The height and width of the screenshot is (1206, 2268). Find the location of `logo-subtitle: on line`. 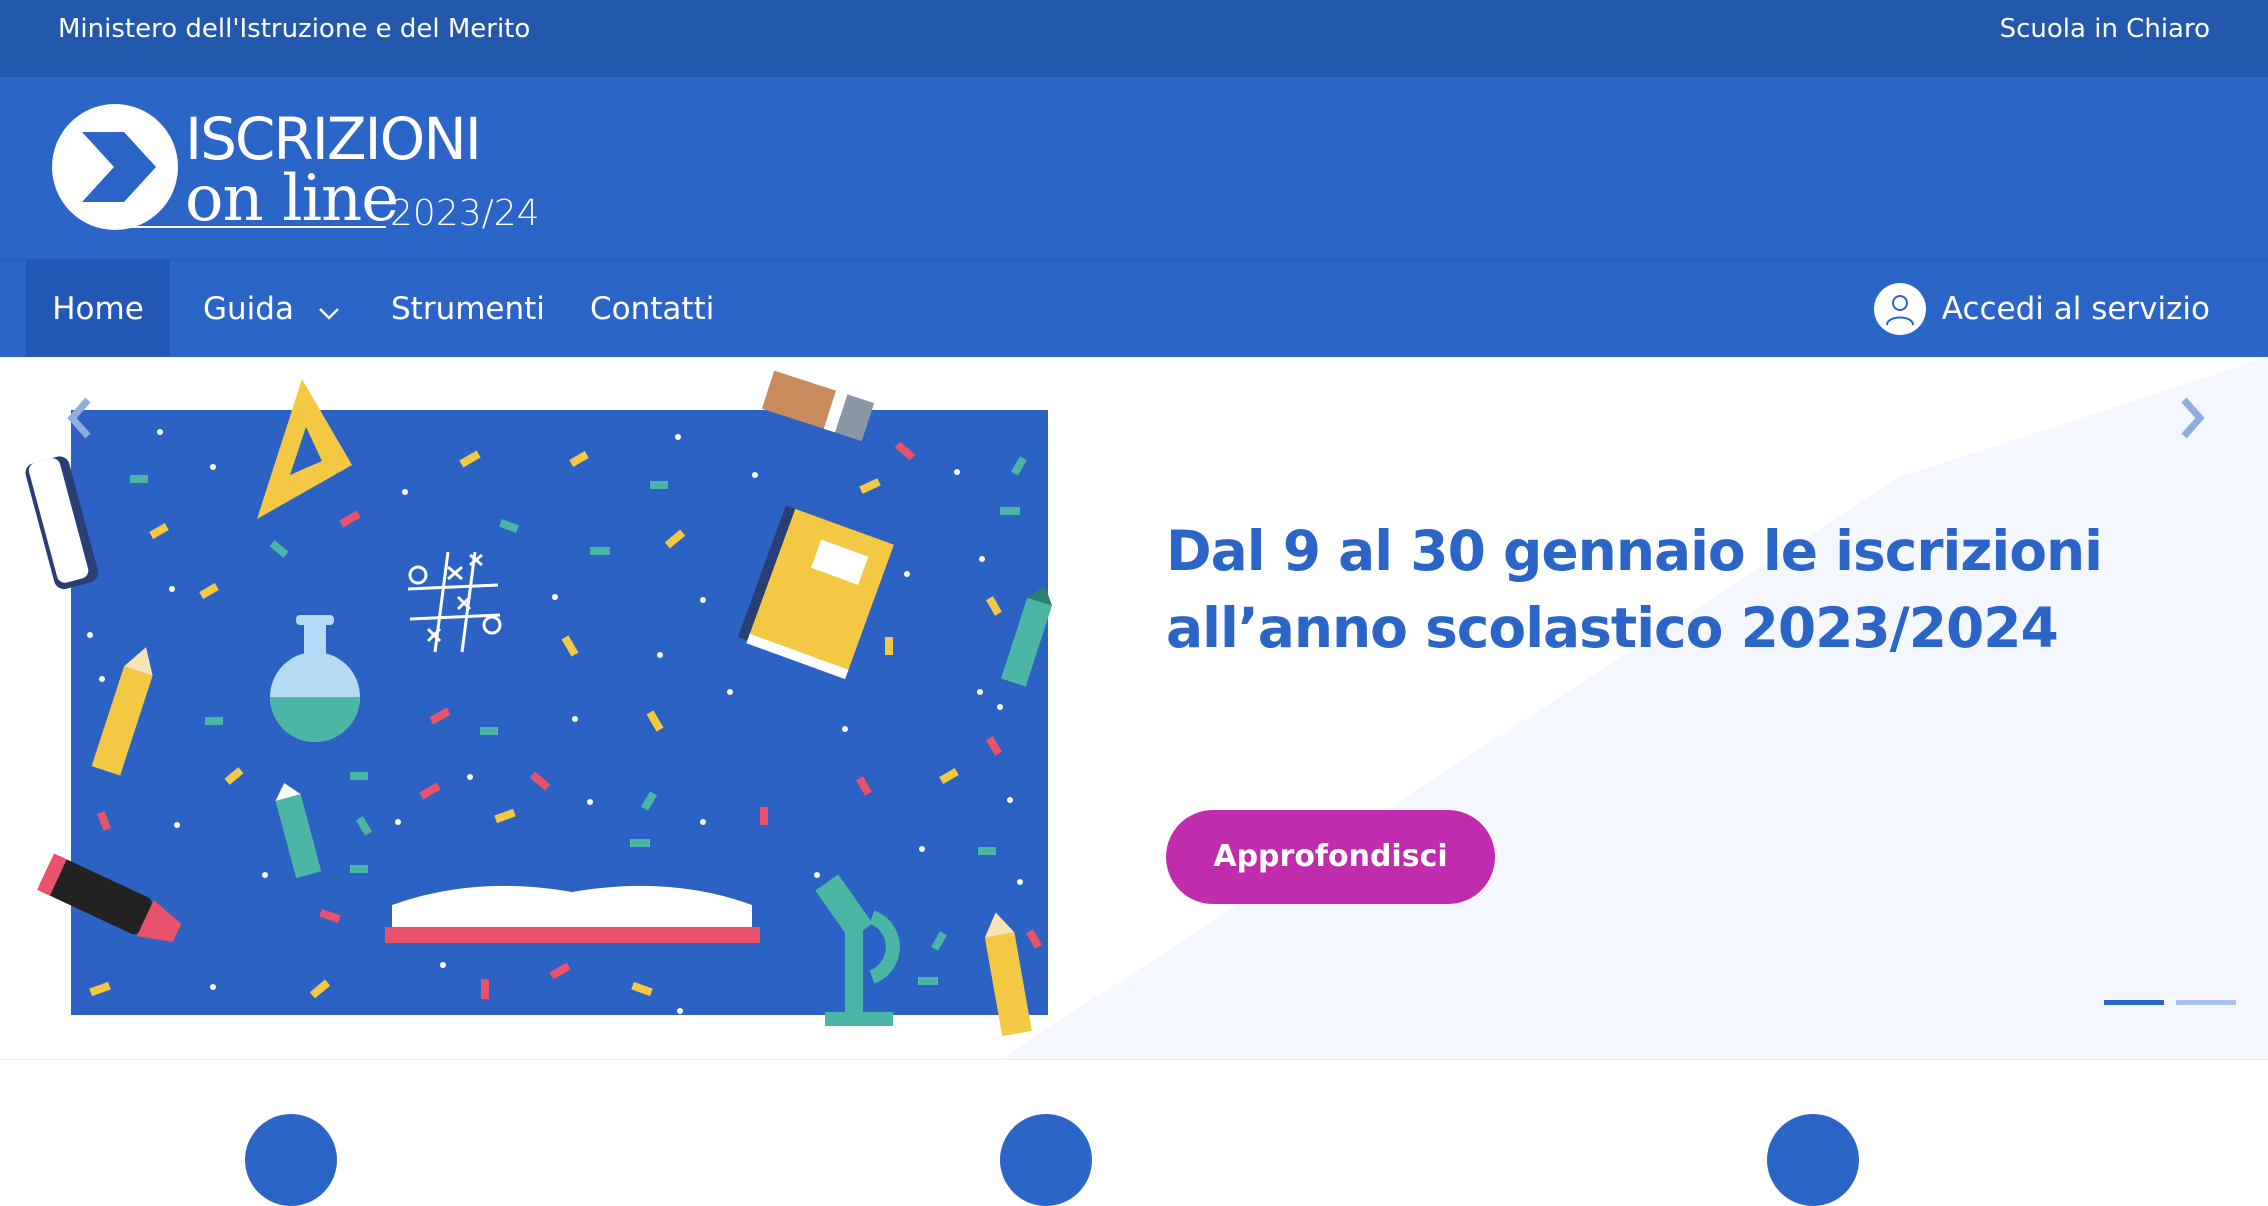

logo-subtitle: on line is located at coordinates (292, 199).